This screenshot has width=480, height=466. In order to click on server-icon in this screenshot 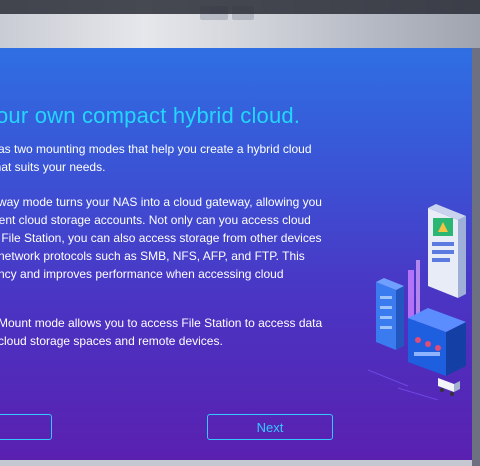, I will do `click(390, 314)`.